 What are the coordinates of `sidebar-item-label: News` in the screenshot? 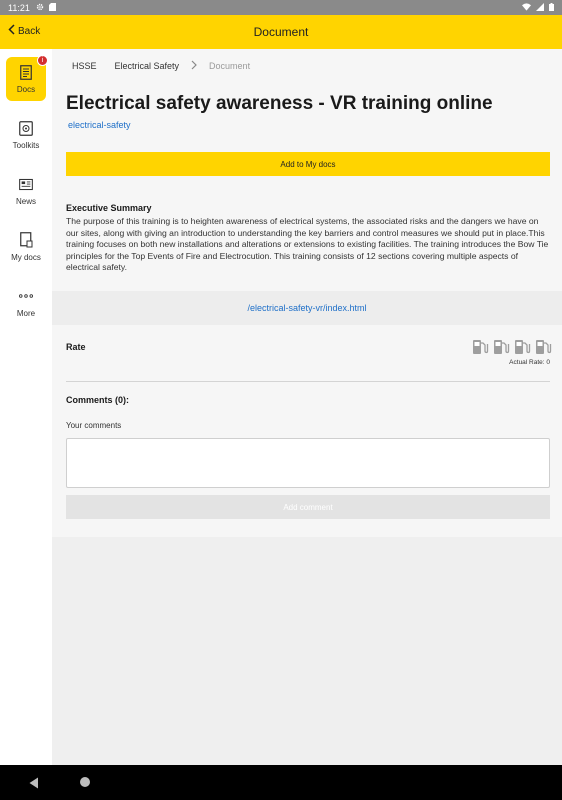 It's located at (25, 201).